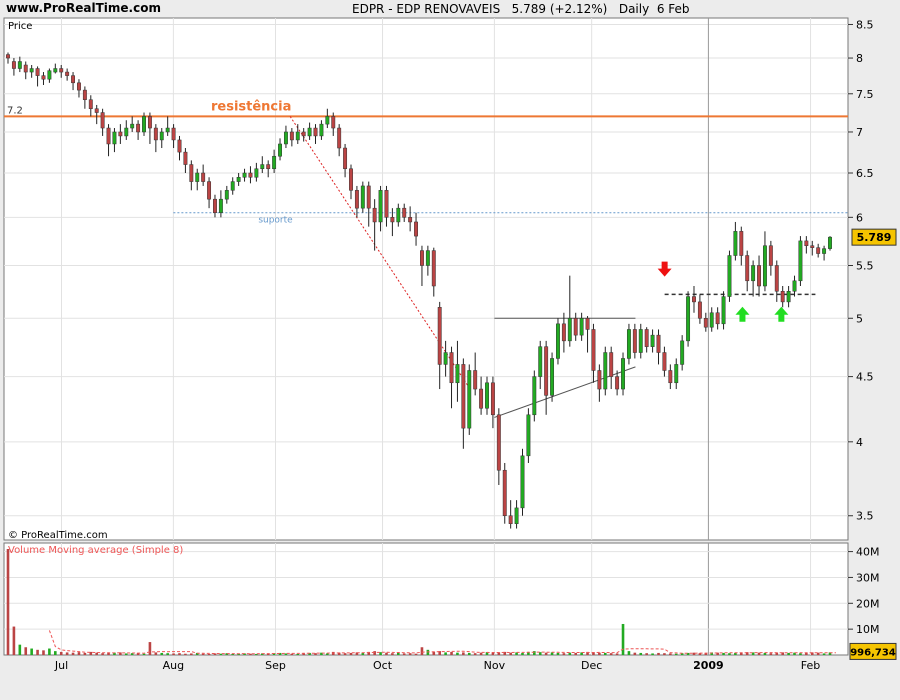 The height and width of the screenshot is (700, 900). What do you see at coordinates (275, 221) in the screenshot?
I see `support-annotation: suporte` at bounding box center [275, 221].